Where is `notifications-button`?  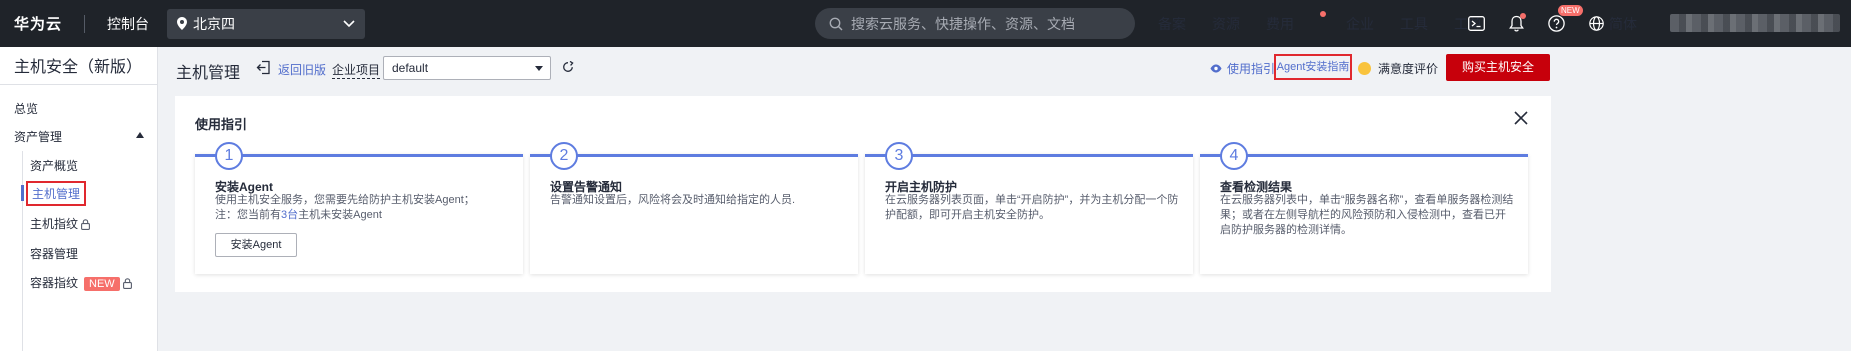 notifications-button is located at coordinates (1517, 22).